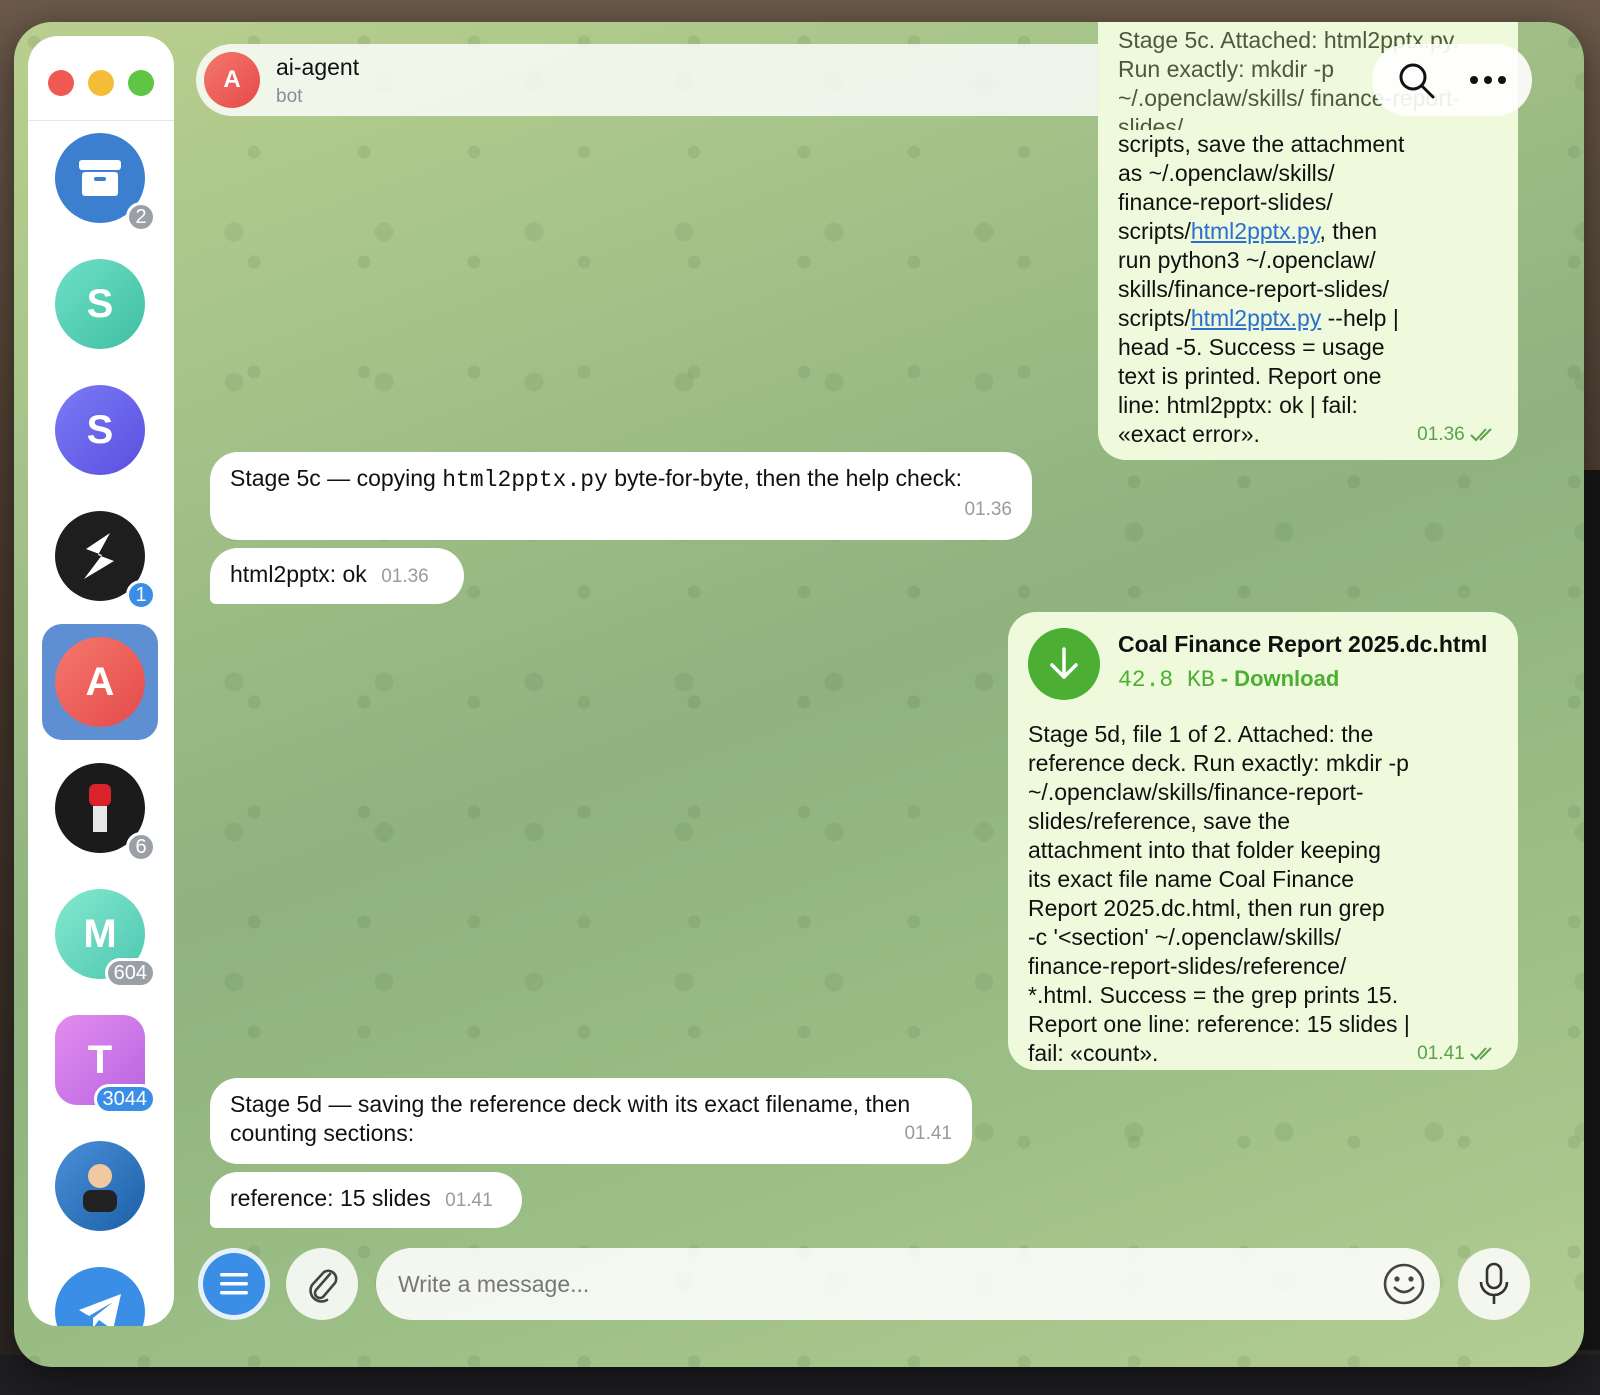 The image size is (1600, 1395). Describe the element at coordinates (130, 973) in the screenshot. I see `unread-badge: 604` at that location.